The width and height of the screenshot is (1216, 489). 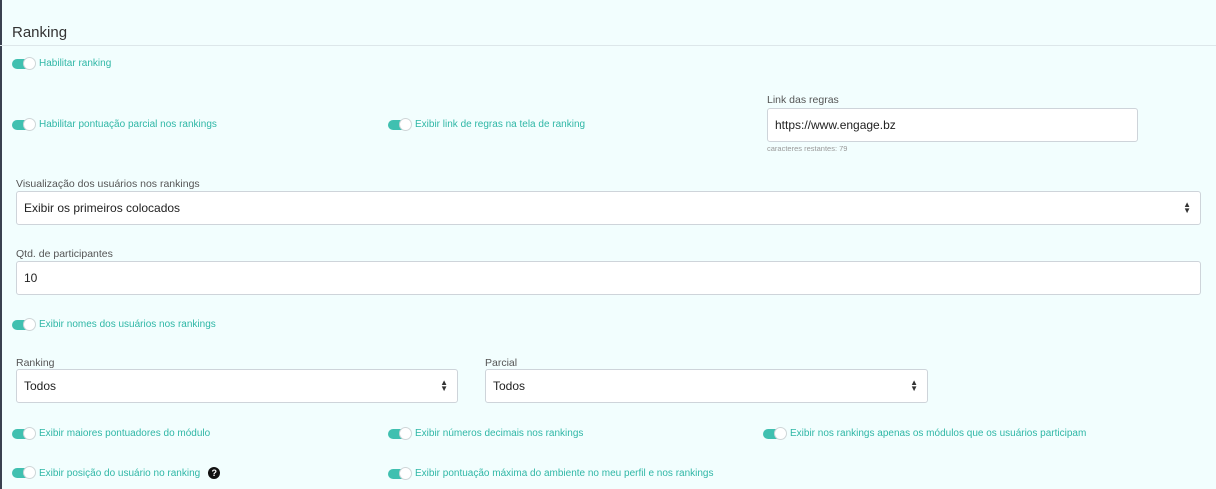 I want to click on toggle-label: Exibir números decimais nos rankings, so click(x=499, y=433).